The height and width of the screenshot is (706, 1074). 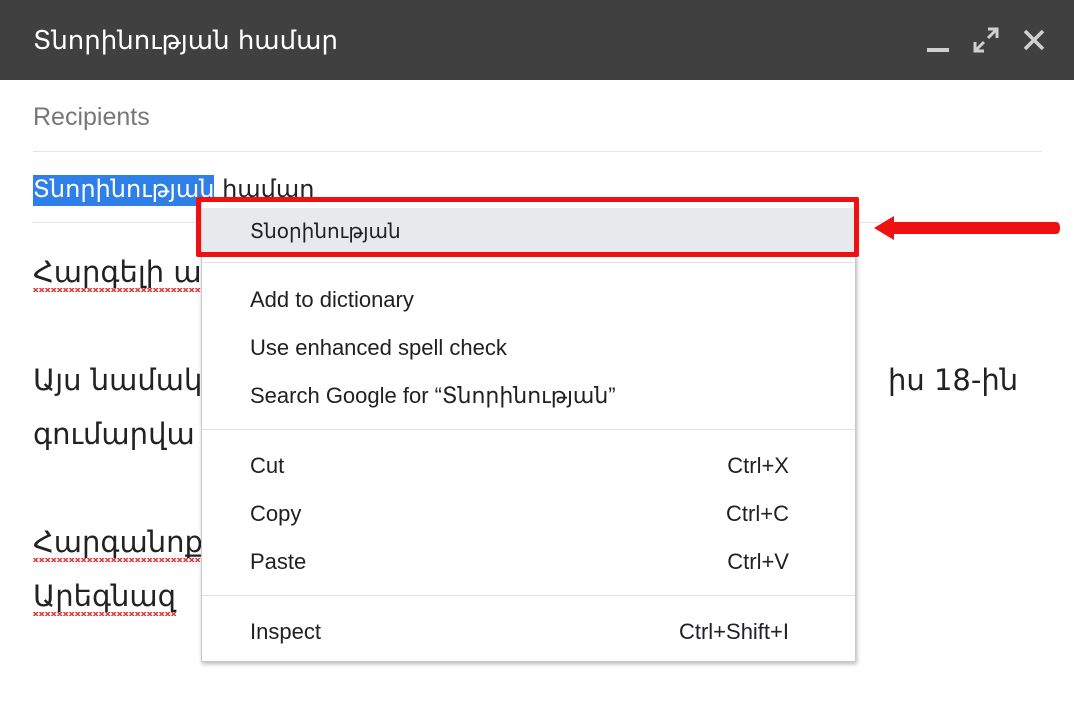 I want to click on body-closing: Հարգանոք, so click(x=118, y=542).